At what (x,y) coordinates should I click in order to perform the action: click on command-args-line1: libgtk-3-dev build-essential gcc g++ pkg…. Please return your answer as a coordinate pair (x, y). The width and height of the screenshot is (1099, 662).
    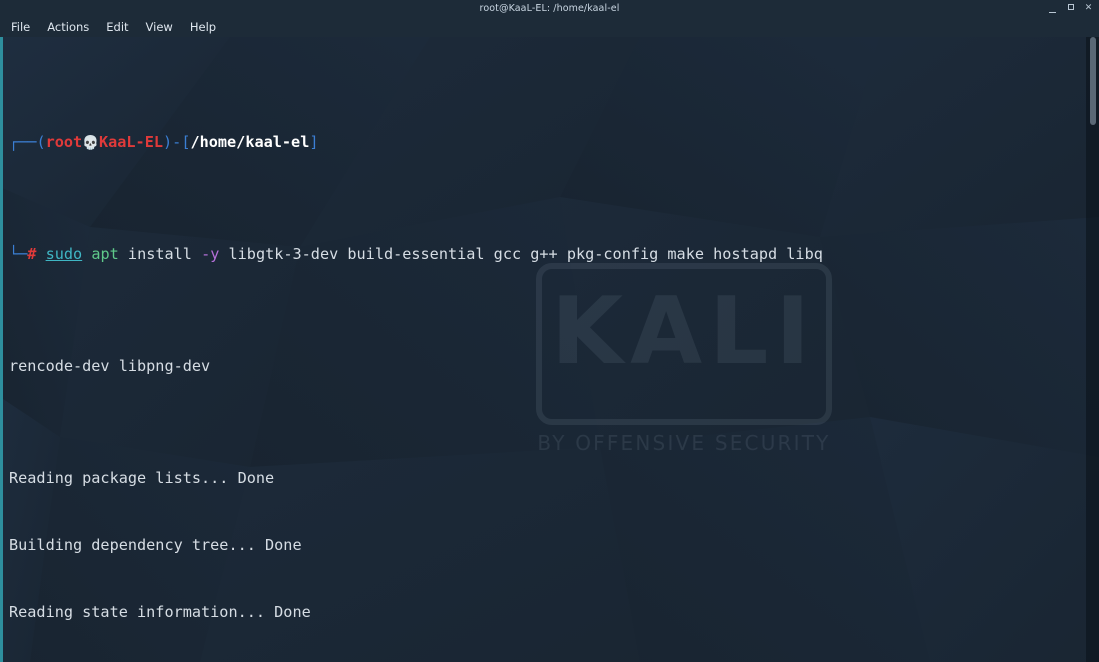
    Looking at the image, I should click on (521, 253).